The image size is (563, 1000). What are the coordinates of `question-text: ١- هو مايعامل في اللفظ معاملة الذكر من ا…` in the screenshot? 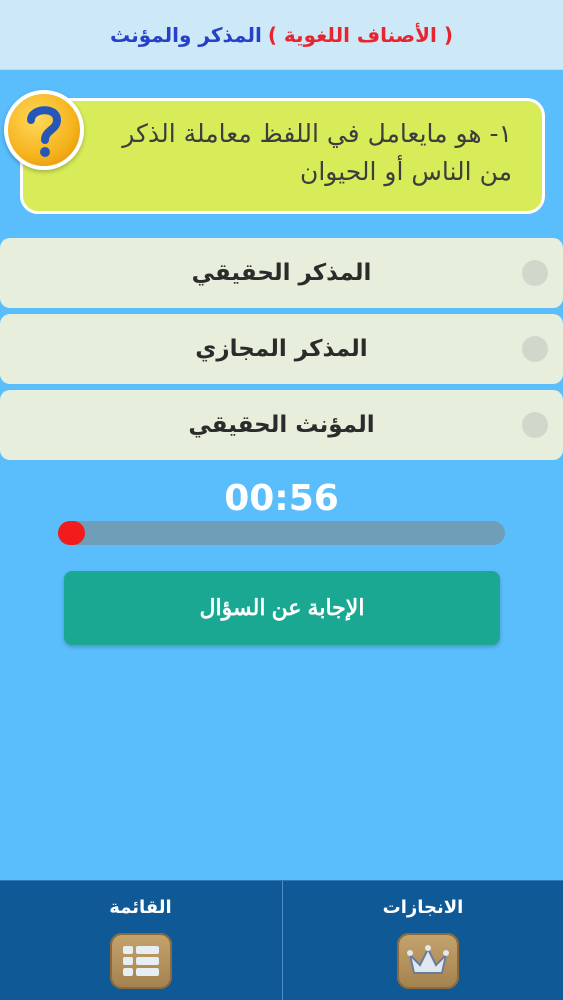 It's located at (317, 152).